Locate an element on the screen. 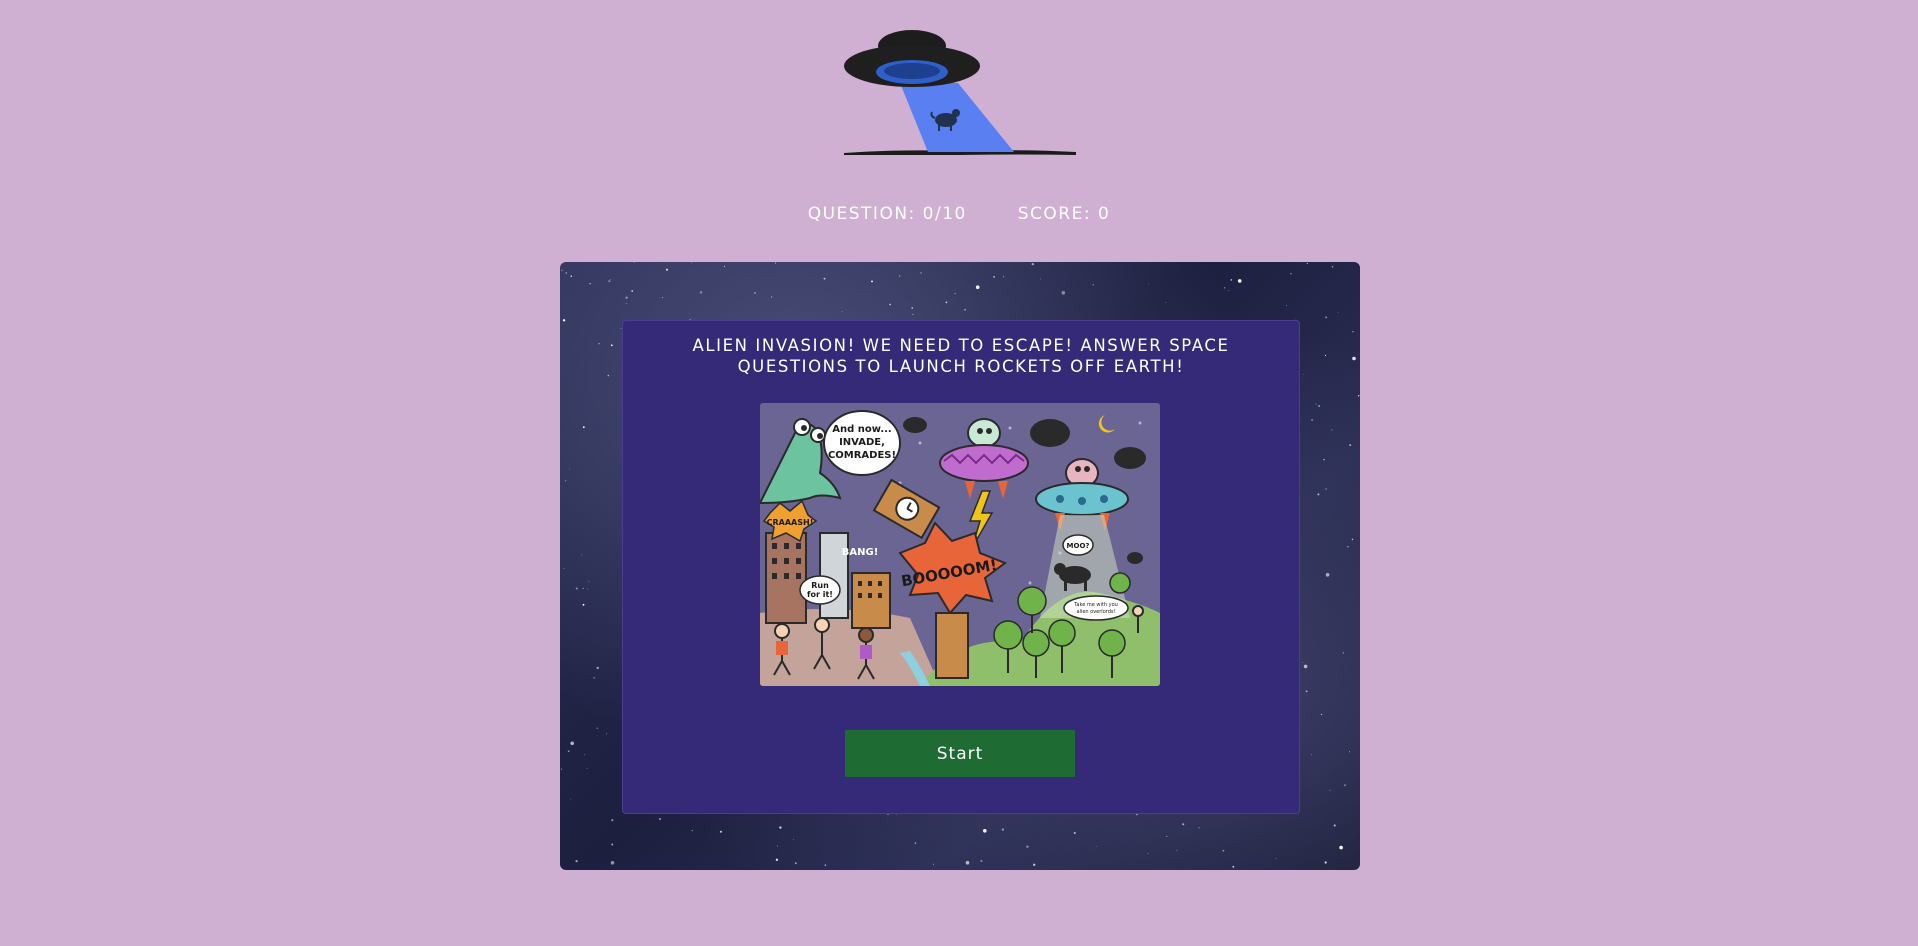  quiz-stats: QUESTION: 0/10 SCORE: 0 is located at coordinates (959, 214).